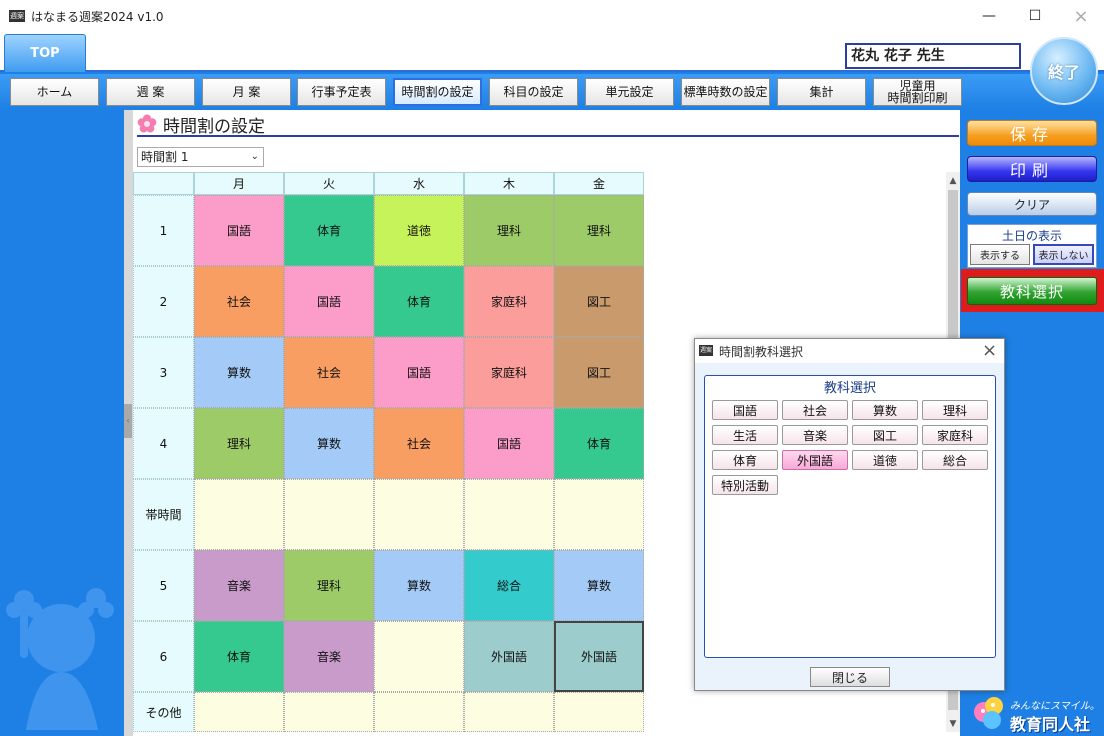 The image size is (1104, 736). Describe the element at coordinates (1081, 16) in the screenshot. I see `close-icon: ×` at that location.